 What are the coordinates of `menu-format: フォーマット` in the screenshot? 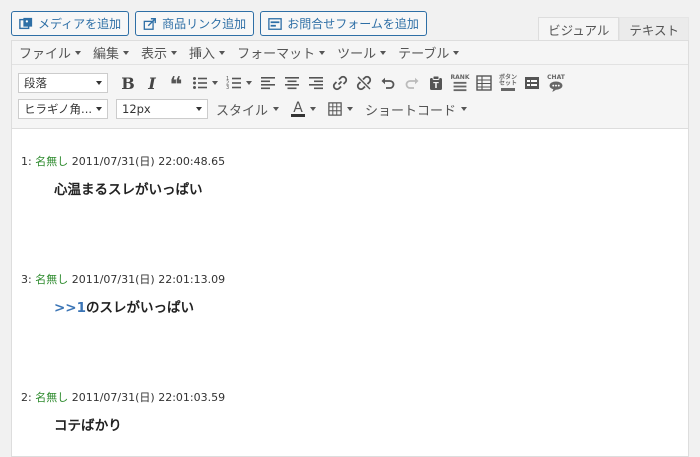 It's located at (281, 52).